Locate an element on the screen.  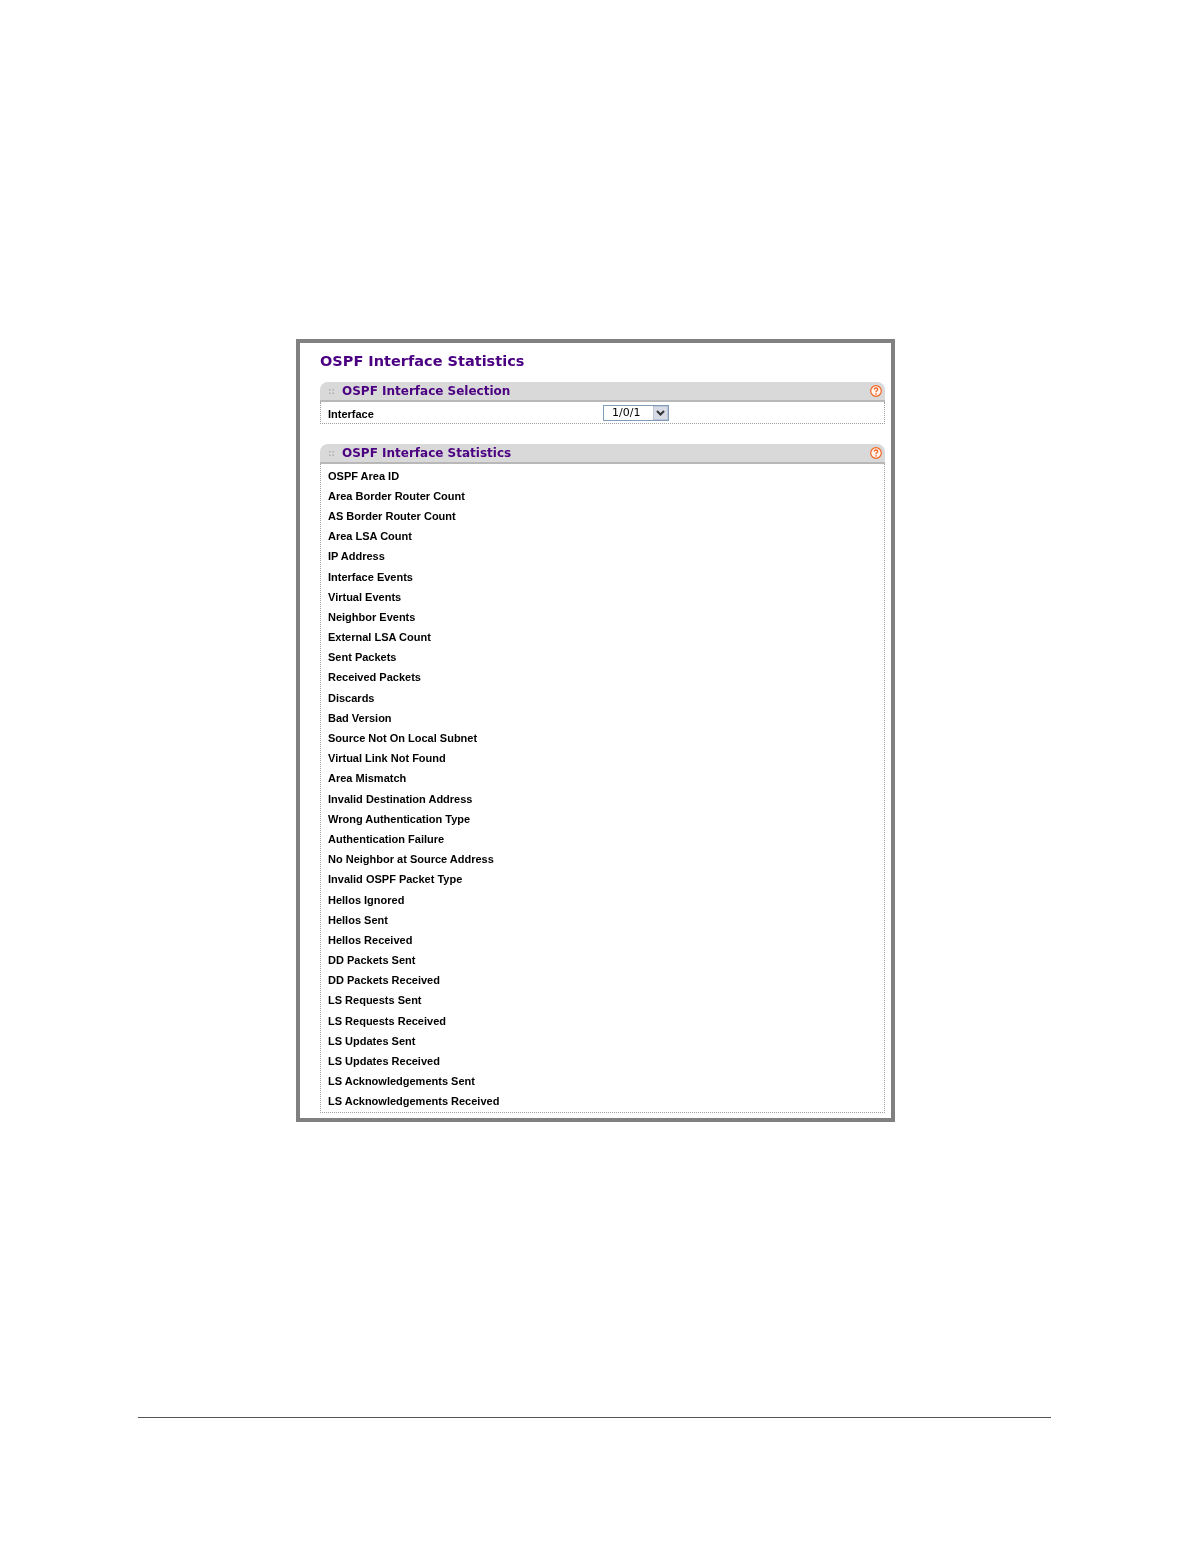
statistic-label: DD Packets Sent is located at coordinates (372, 961).